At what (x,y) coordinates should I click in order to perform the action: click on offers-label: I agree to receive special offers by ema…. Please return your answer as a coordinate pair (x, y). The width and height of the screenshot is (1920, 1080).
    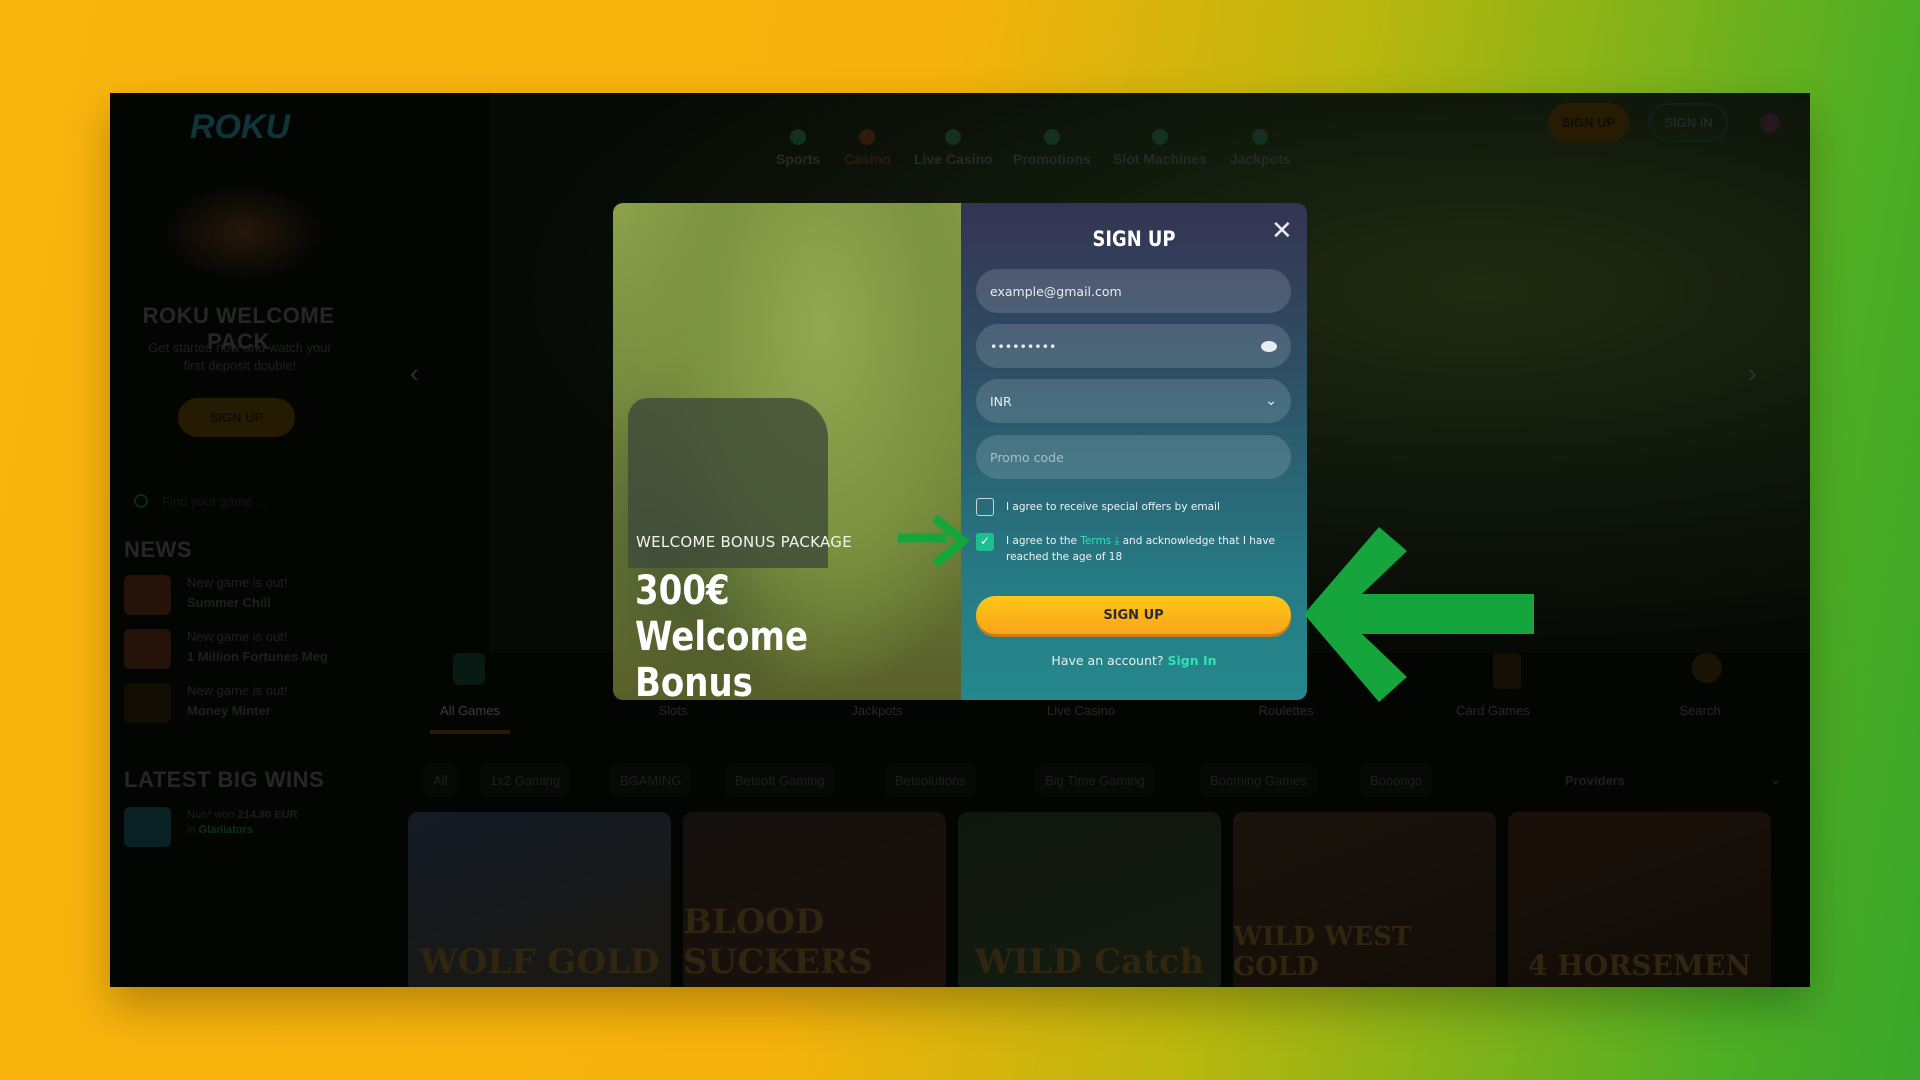
    Looking at the image, I should click on (1113, 507).